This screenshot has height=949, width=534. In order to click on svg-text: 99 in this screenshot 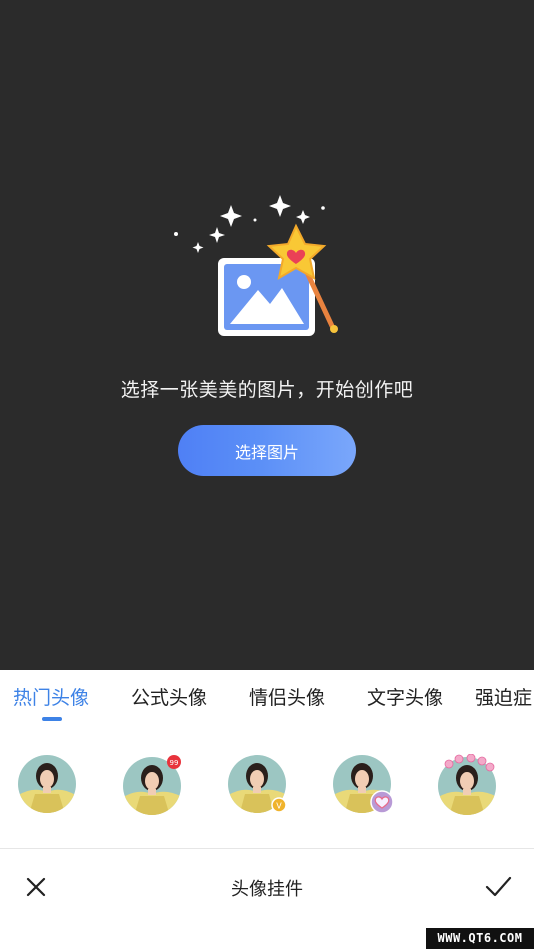, I will do `click(174, 763)`.